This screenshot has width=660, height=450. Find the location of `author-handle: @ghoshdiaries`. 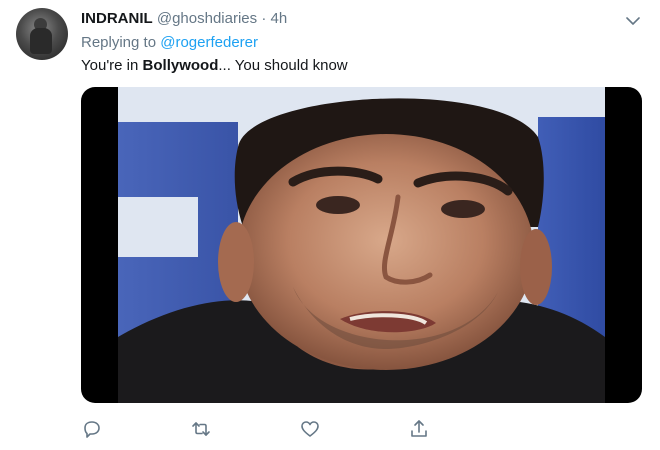

author-handle: @ghoshdiaries is located at coordinates (207, 18).